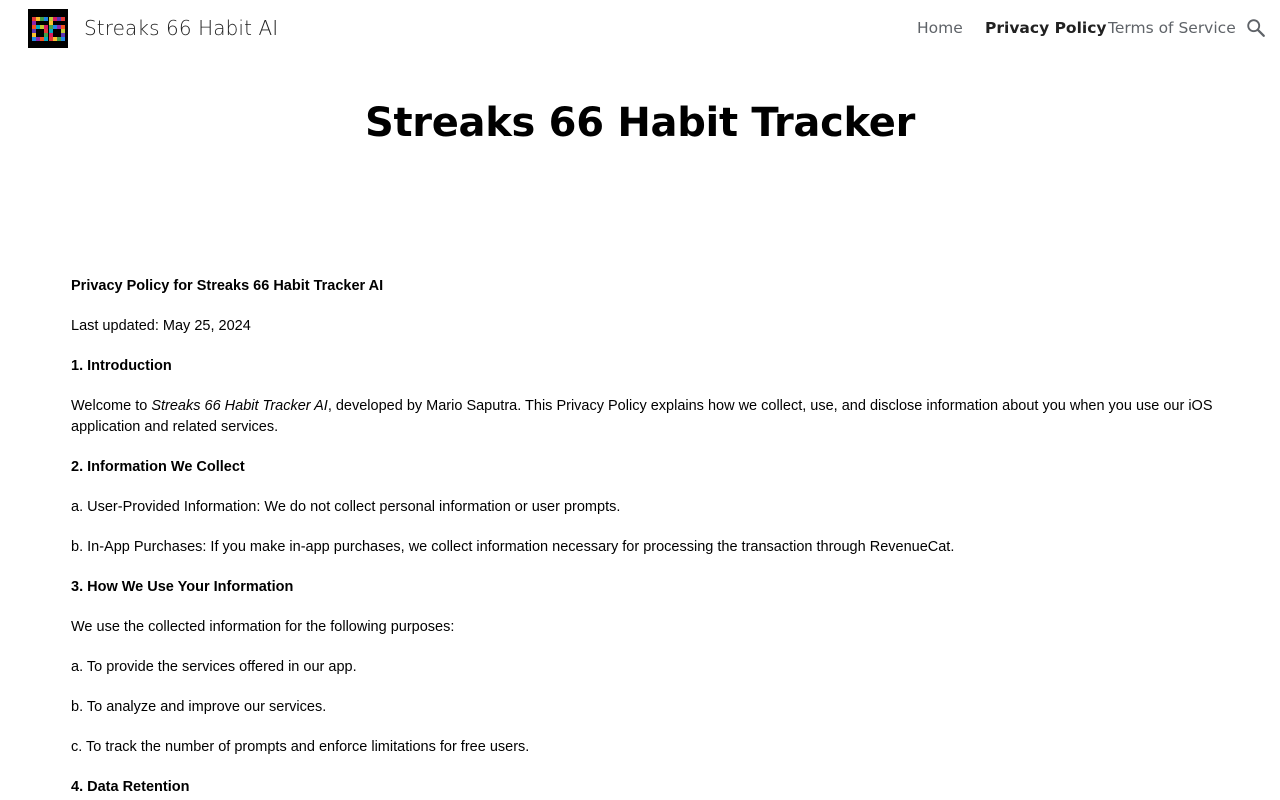 Image resolution: width=1280 pixels, height=800 pixels. Describe the element at coordinates (48, 28) in the screenshot. I see `site-logo` at that location.